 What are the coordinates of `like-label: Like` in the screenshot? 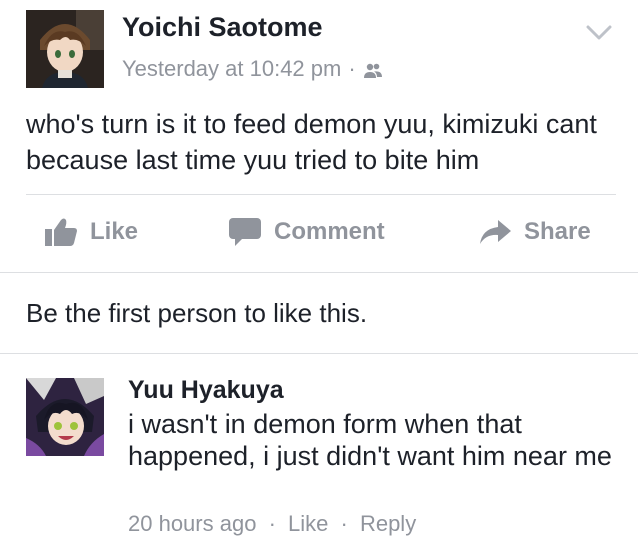 It's located at (114, 231).